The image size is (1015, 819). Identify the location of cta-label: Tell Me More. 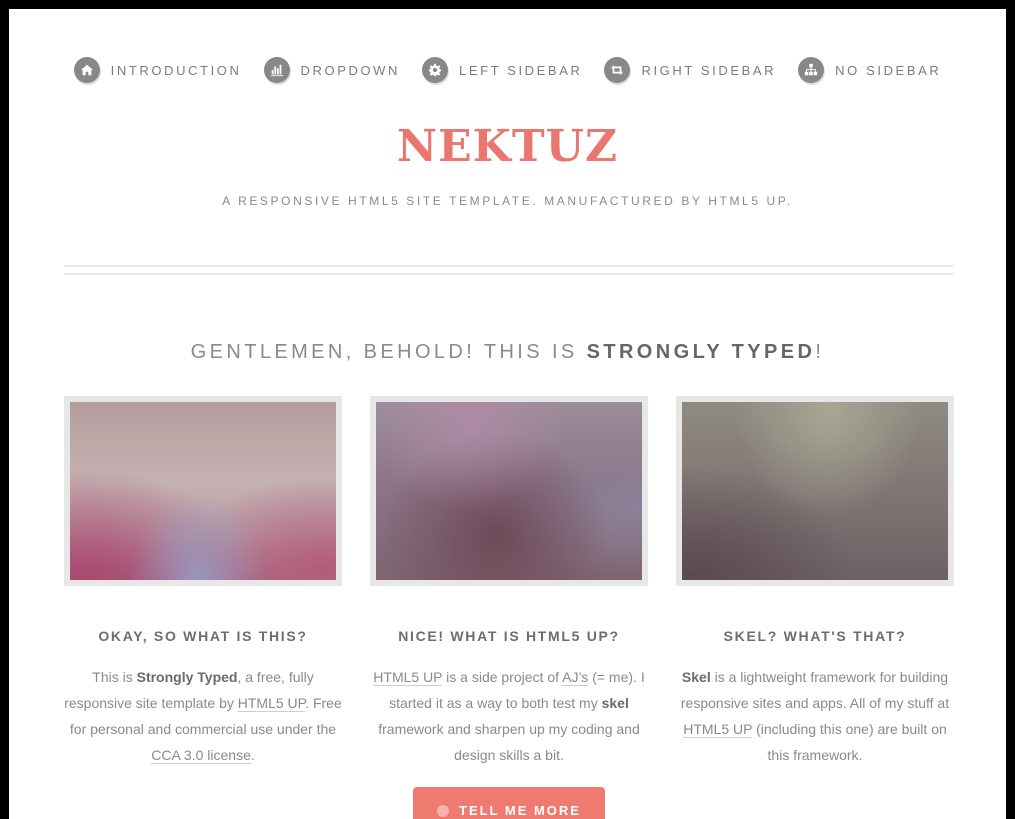
(520, 810).